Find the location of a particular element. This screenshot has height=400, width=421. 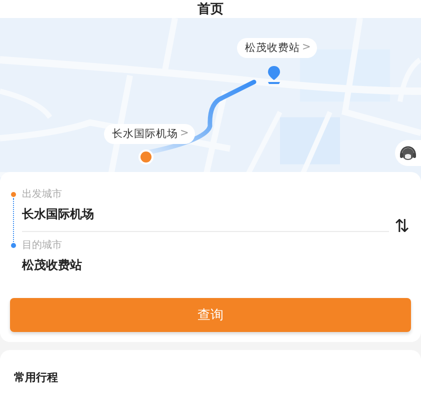

field-label: 目的城市 is located at coordinates (42, 245).